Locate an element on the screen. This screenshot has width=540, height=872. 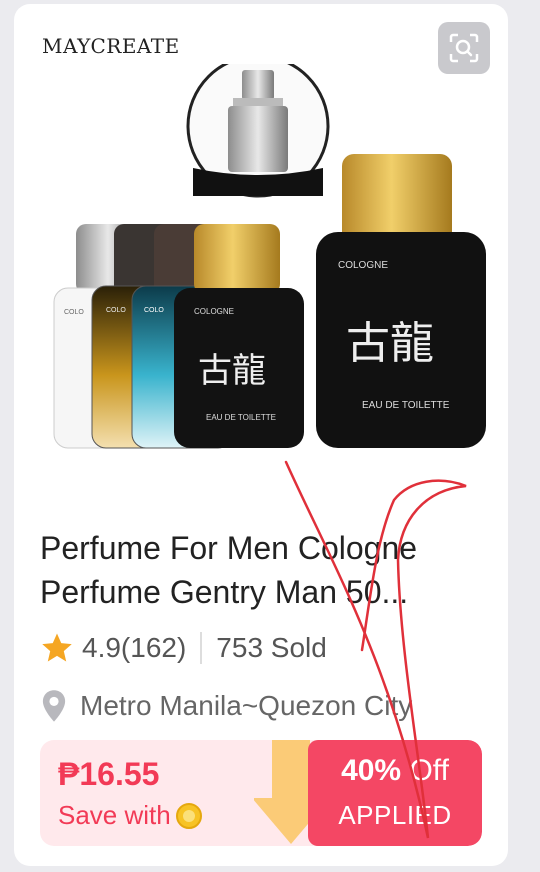
discount-percent: 40% Off is located at coordinates (395, 770).